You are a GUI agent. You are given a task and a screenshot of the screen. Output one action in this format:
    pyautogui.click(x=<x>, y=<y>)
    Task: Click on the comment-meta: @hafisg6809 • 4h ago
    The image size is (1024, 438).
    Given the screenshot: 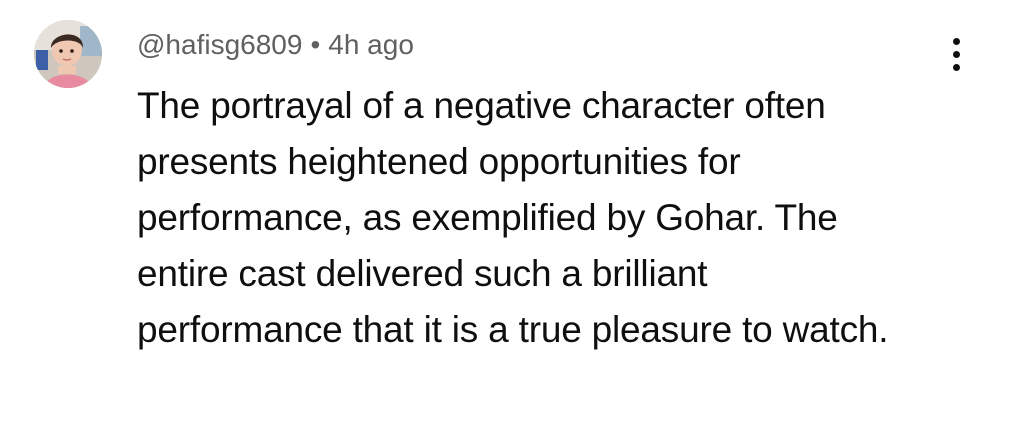 What is the action you would take?
    pyautogui.click(x=275, y=45)
    